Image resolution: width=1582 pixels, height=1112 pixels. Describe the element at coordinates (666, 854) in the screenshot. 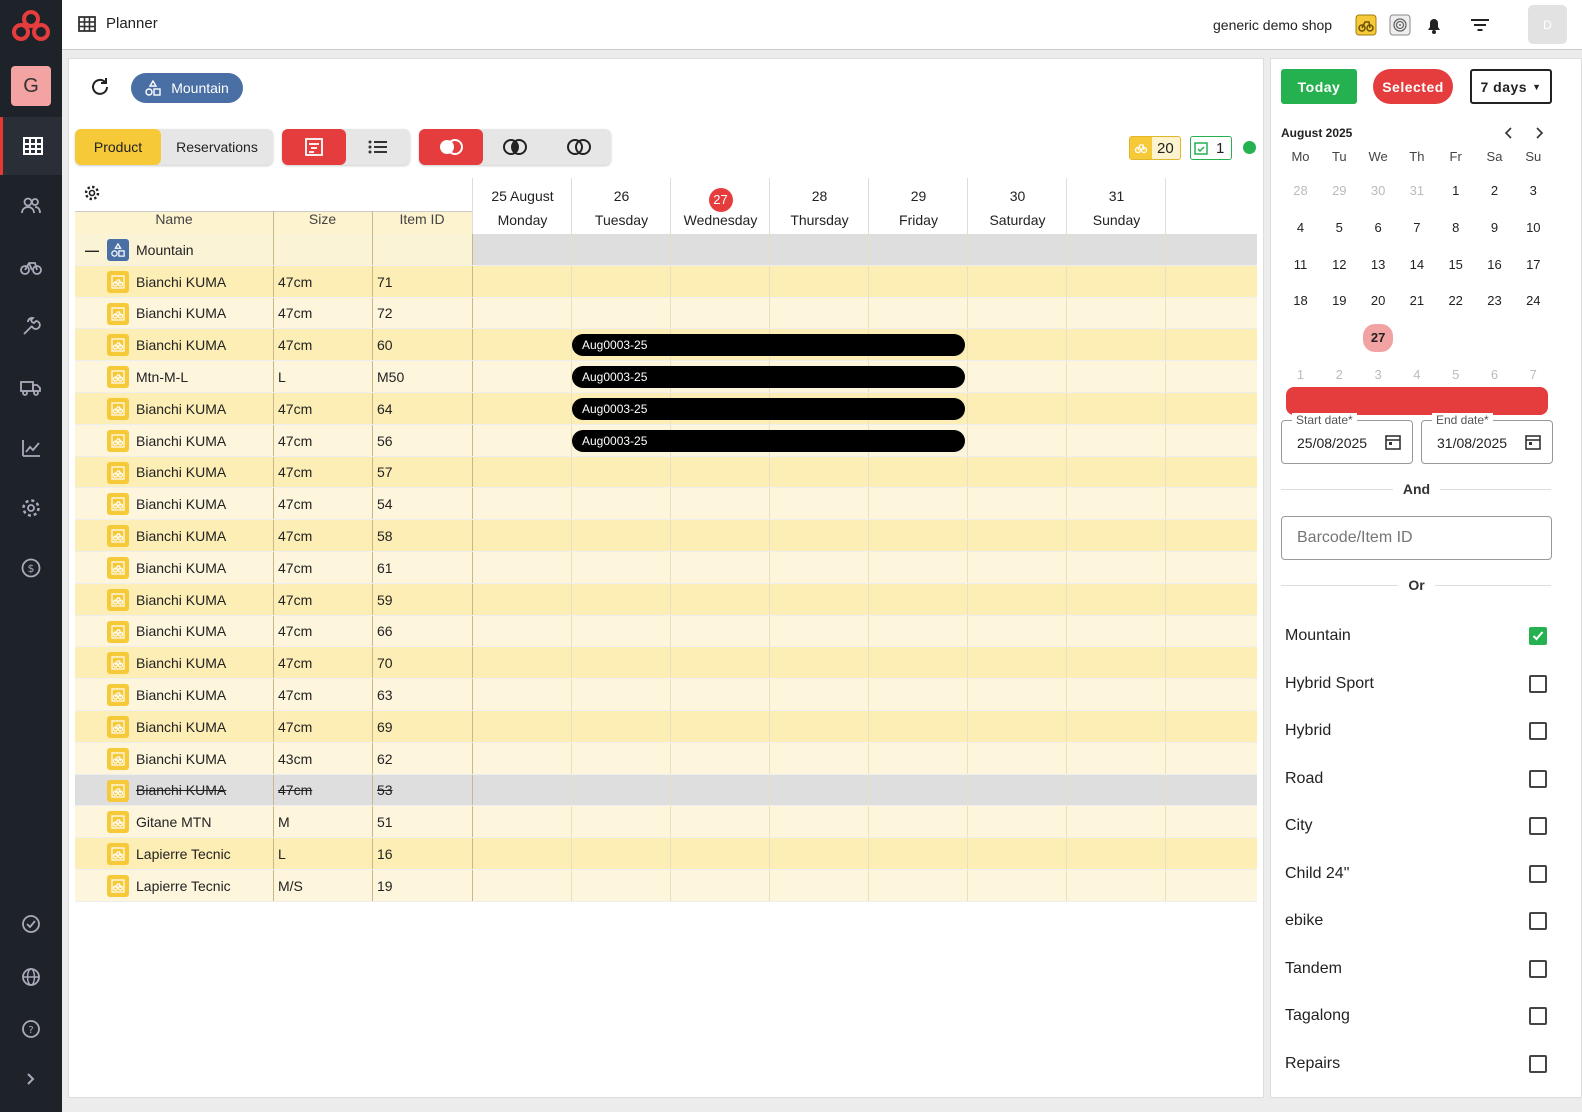

I see `table-row: Lapierre Tecnic L 16` at that location.